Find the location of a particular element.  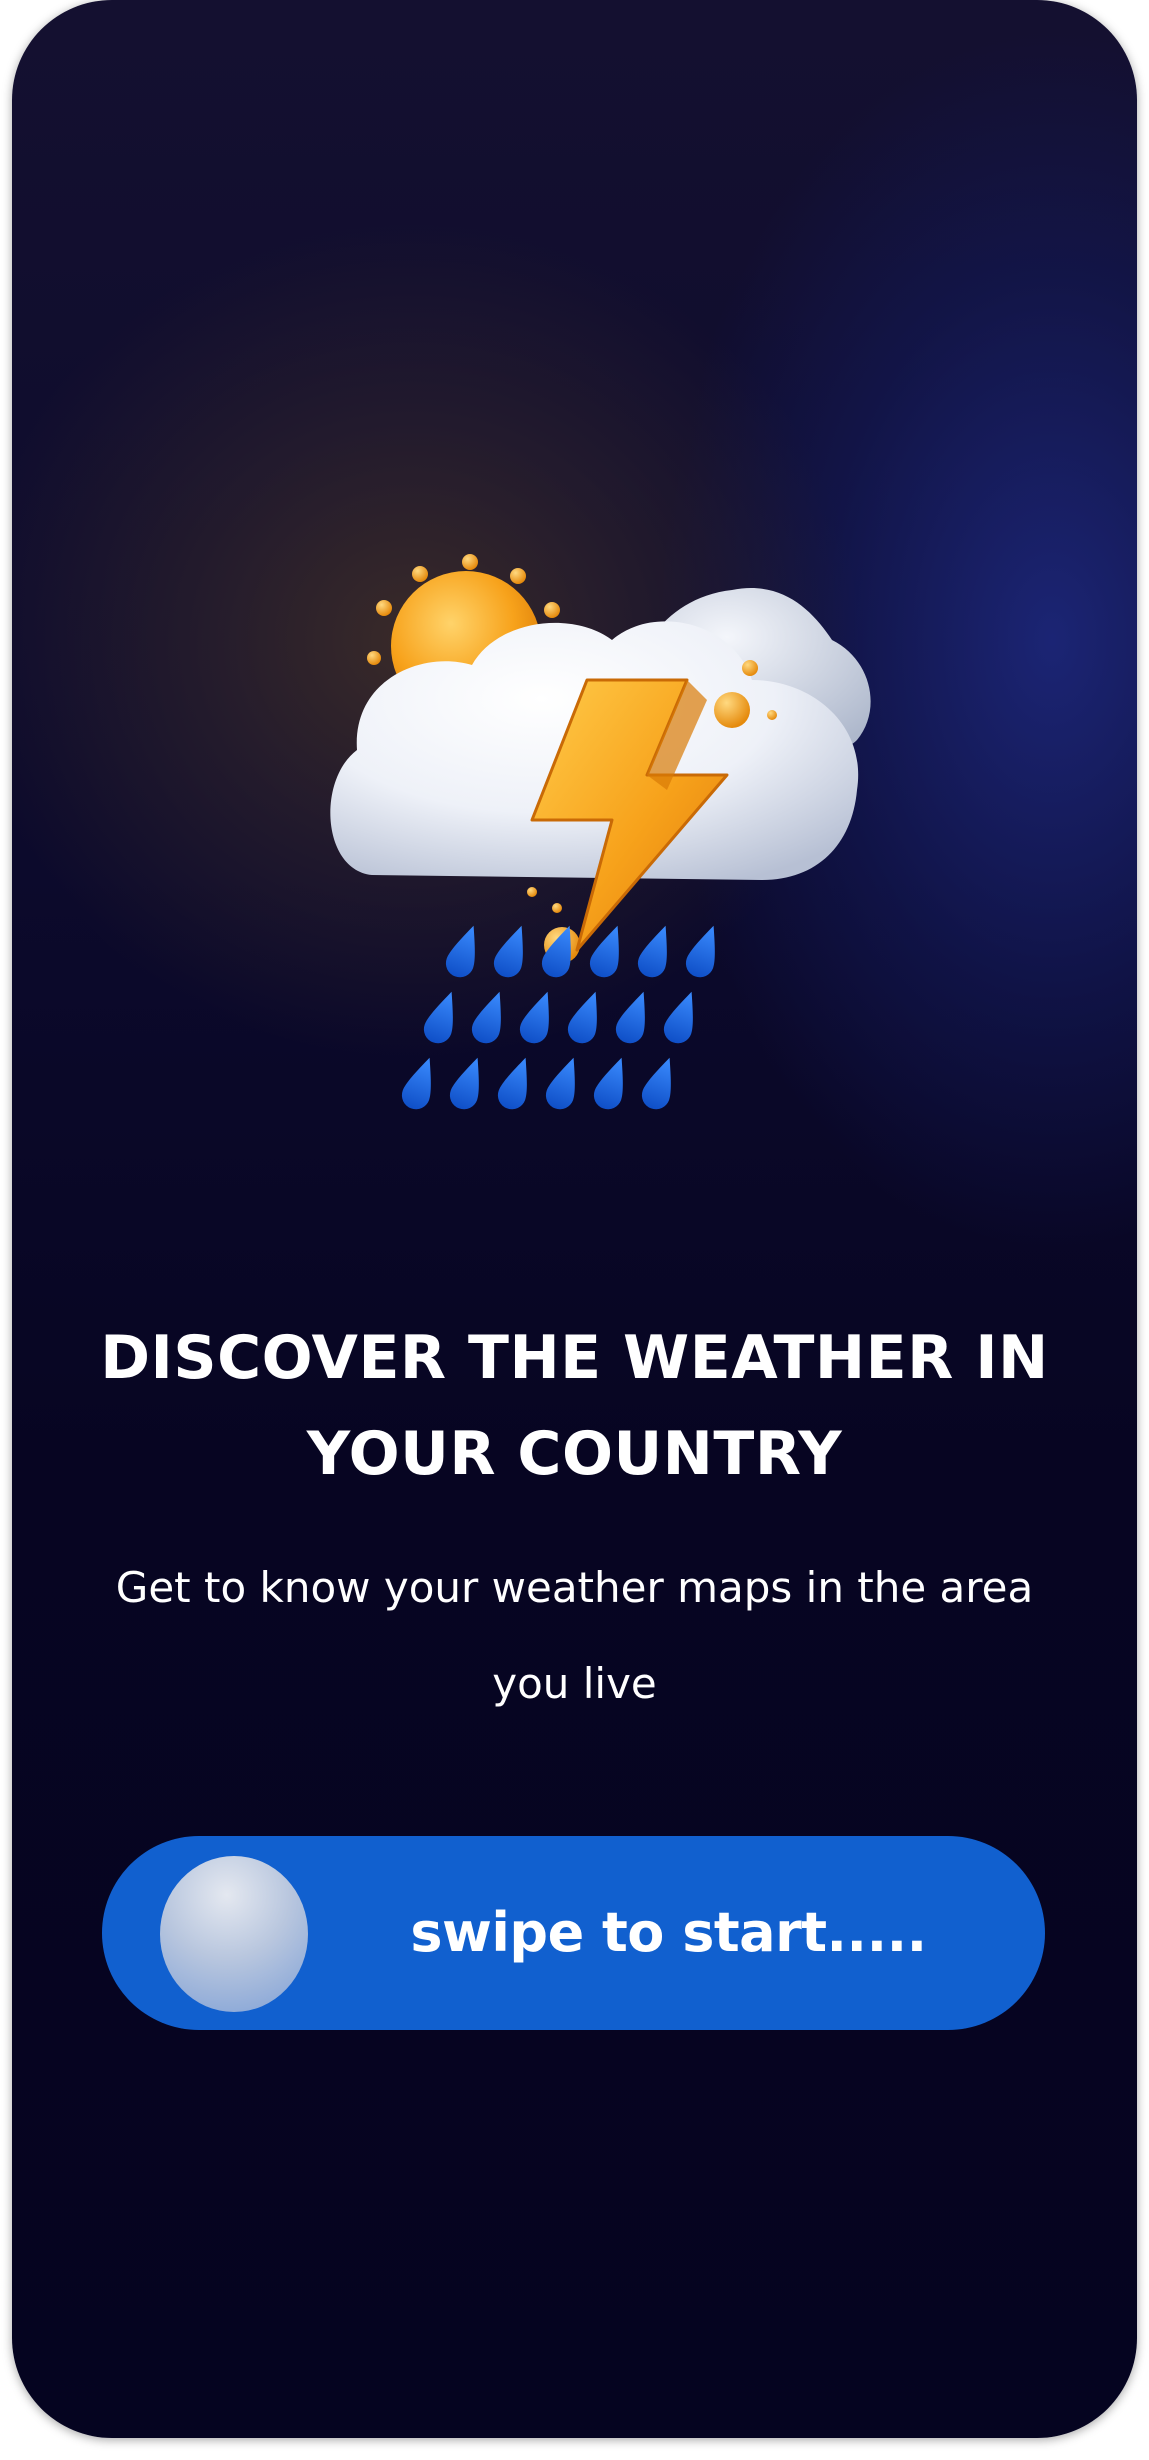

swipe-handle is located at coordinates (234, 1934).